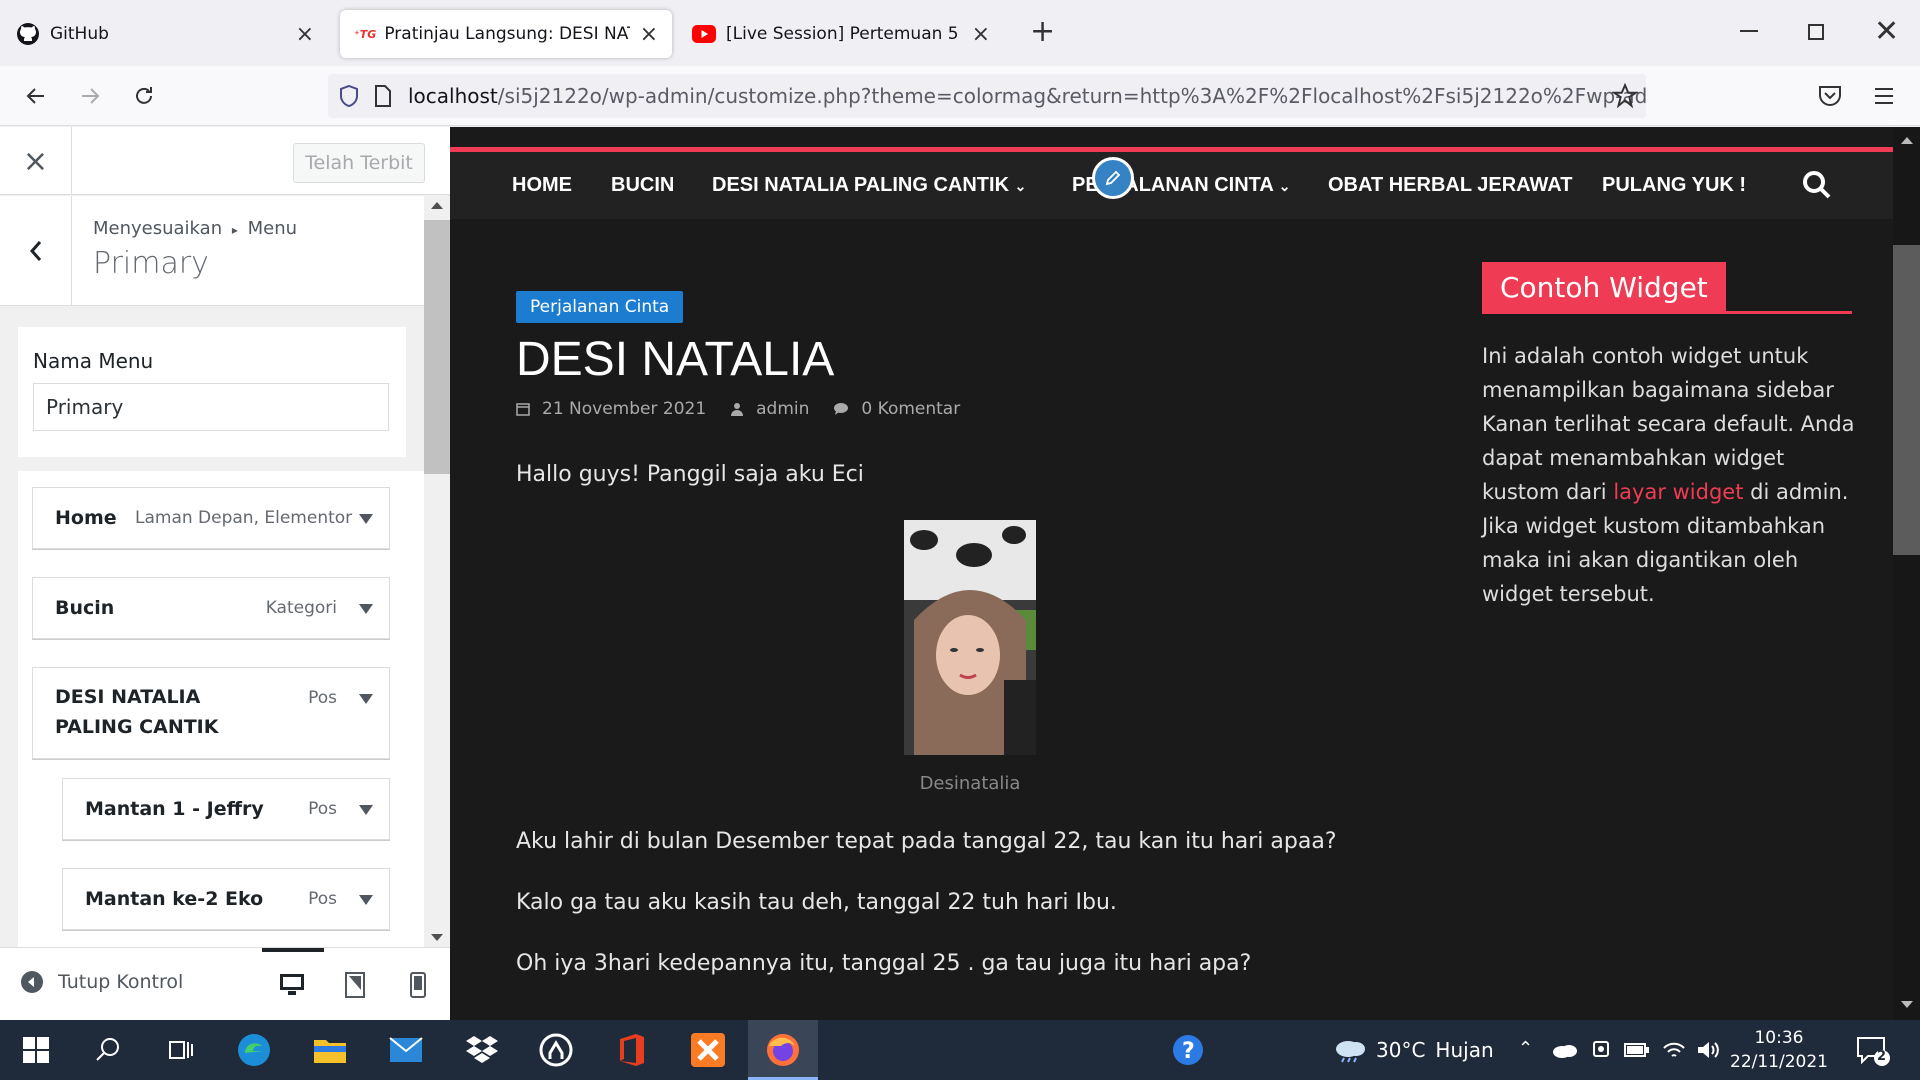 Image resolution: width=1920 pixels, height=1080 pixels. What do you see at coordinates (211, 518) in the screenshot?
I see `menu-item: Home Laman Depan, Elementor` at bounding box center [211, 518].